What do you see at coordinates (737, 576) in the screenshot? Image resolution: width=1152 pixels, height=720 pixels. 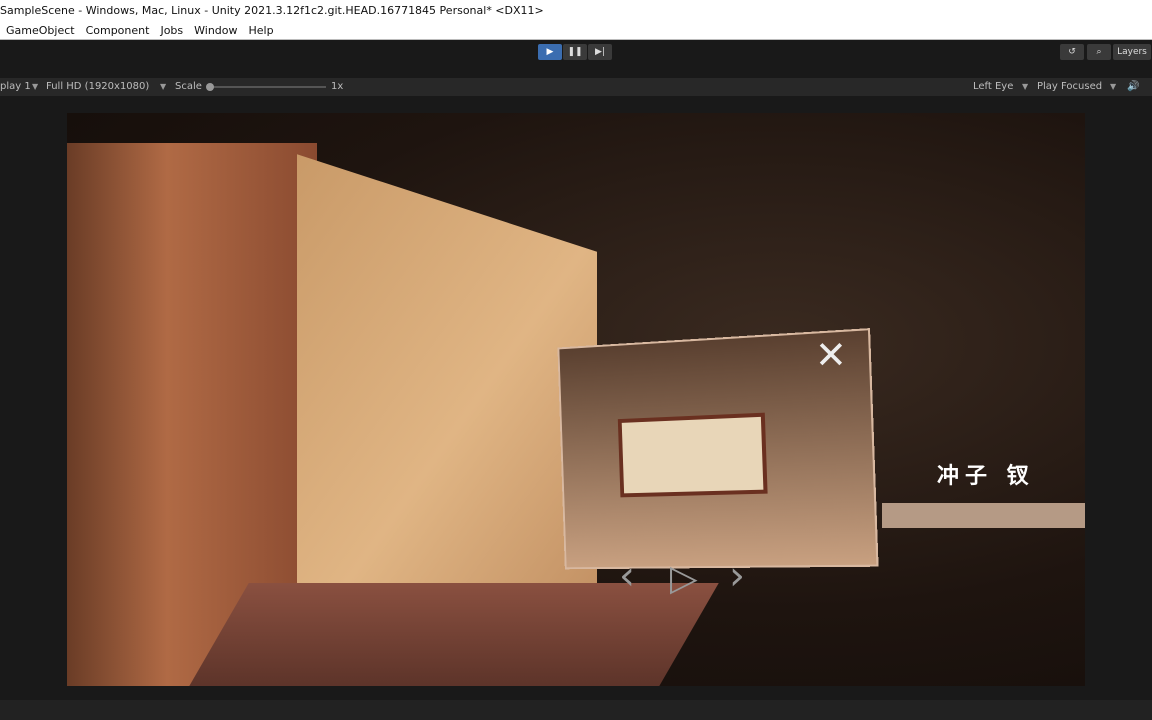 I see `next-icon: ›` at bounding box center [737, 576].